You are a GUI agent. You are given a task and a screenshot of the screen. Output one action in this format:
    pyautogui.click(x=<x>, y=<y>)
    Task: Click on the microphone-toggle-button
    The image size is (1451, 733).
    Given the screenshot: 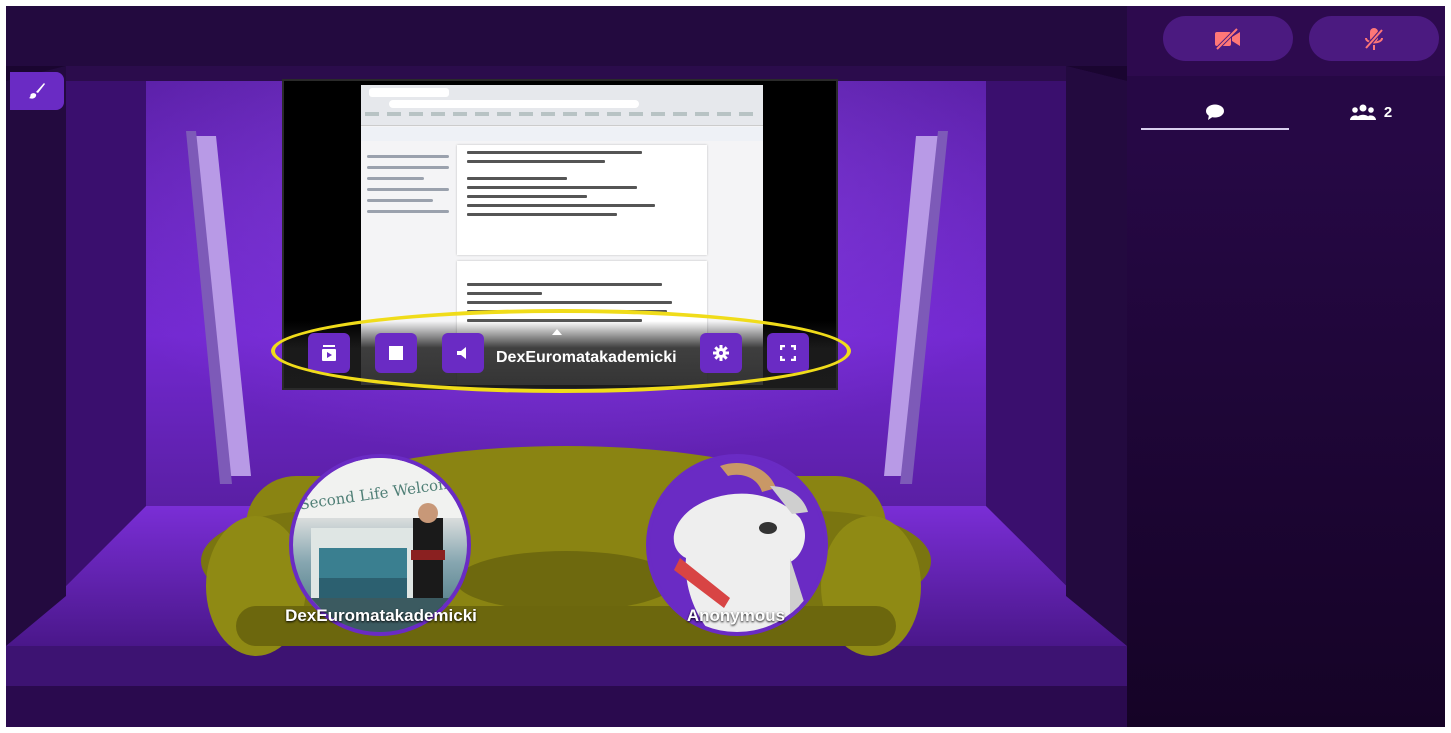 What is the action you would take?
    pyautogui.click(x=1374, y=38)
    